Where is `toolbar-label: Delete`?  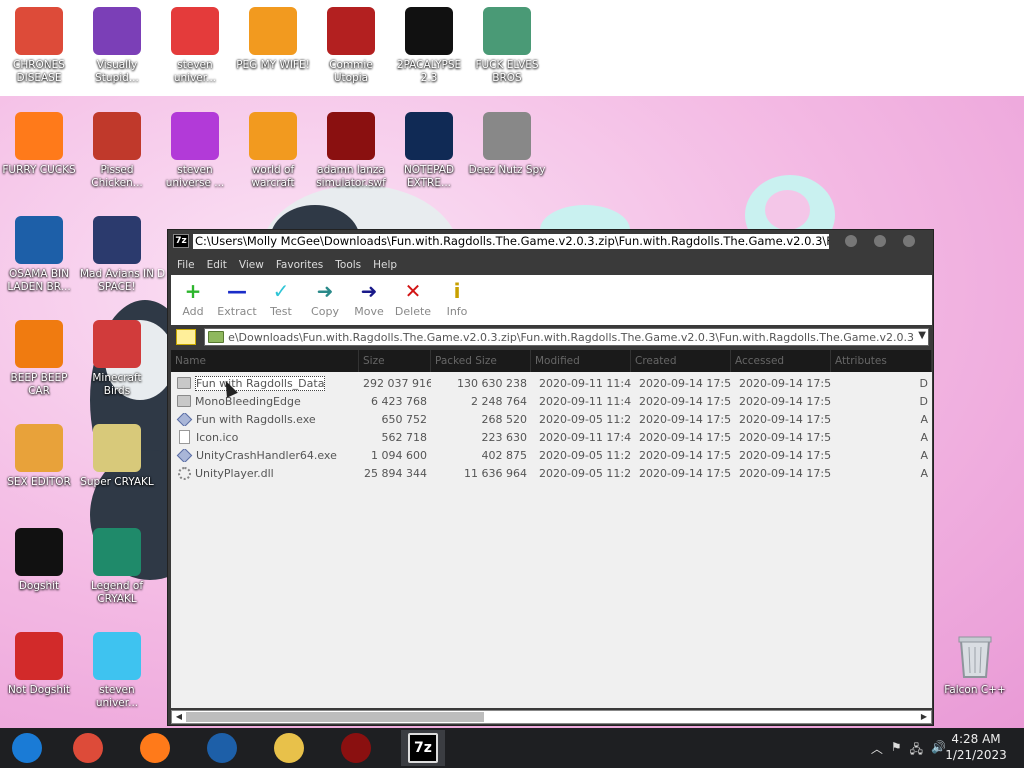
toolbar-label: Delete is located at coordinates (413, 311).